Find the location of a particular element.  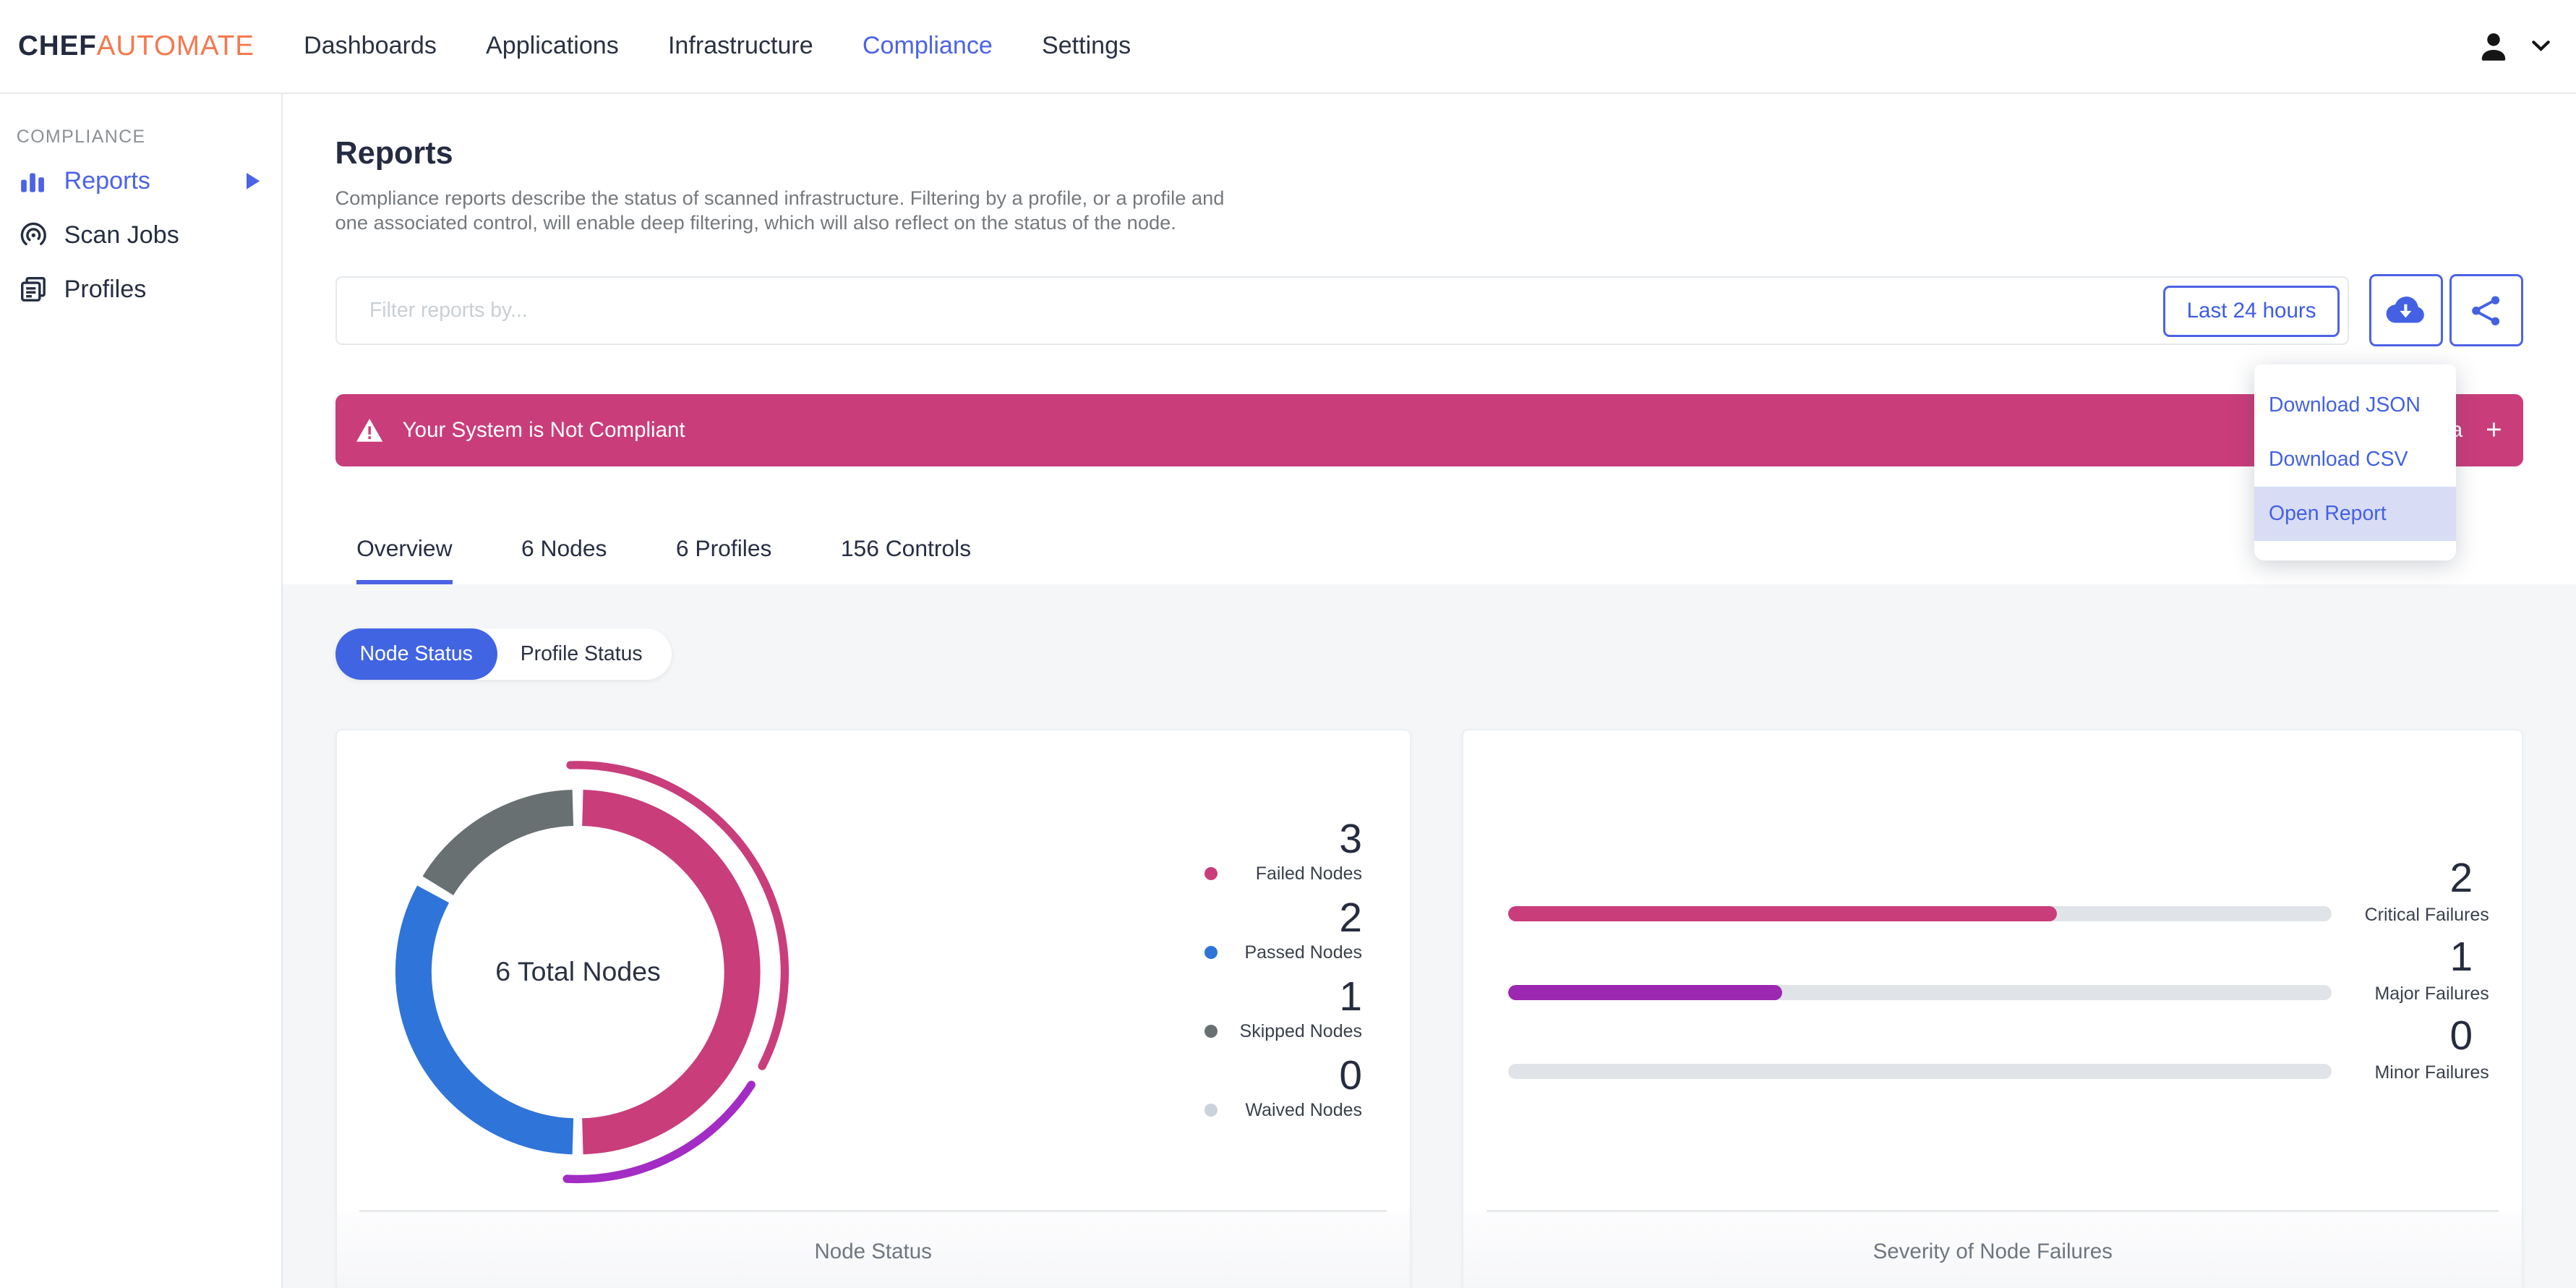

status-toggle: Node Status Profile Status is located at coordinates (503, 654).